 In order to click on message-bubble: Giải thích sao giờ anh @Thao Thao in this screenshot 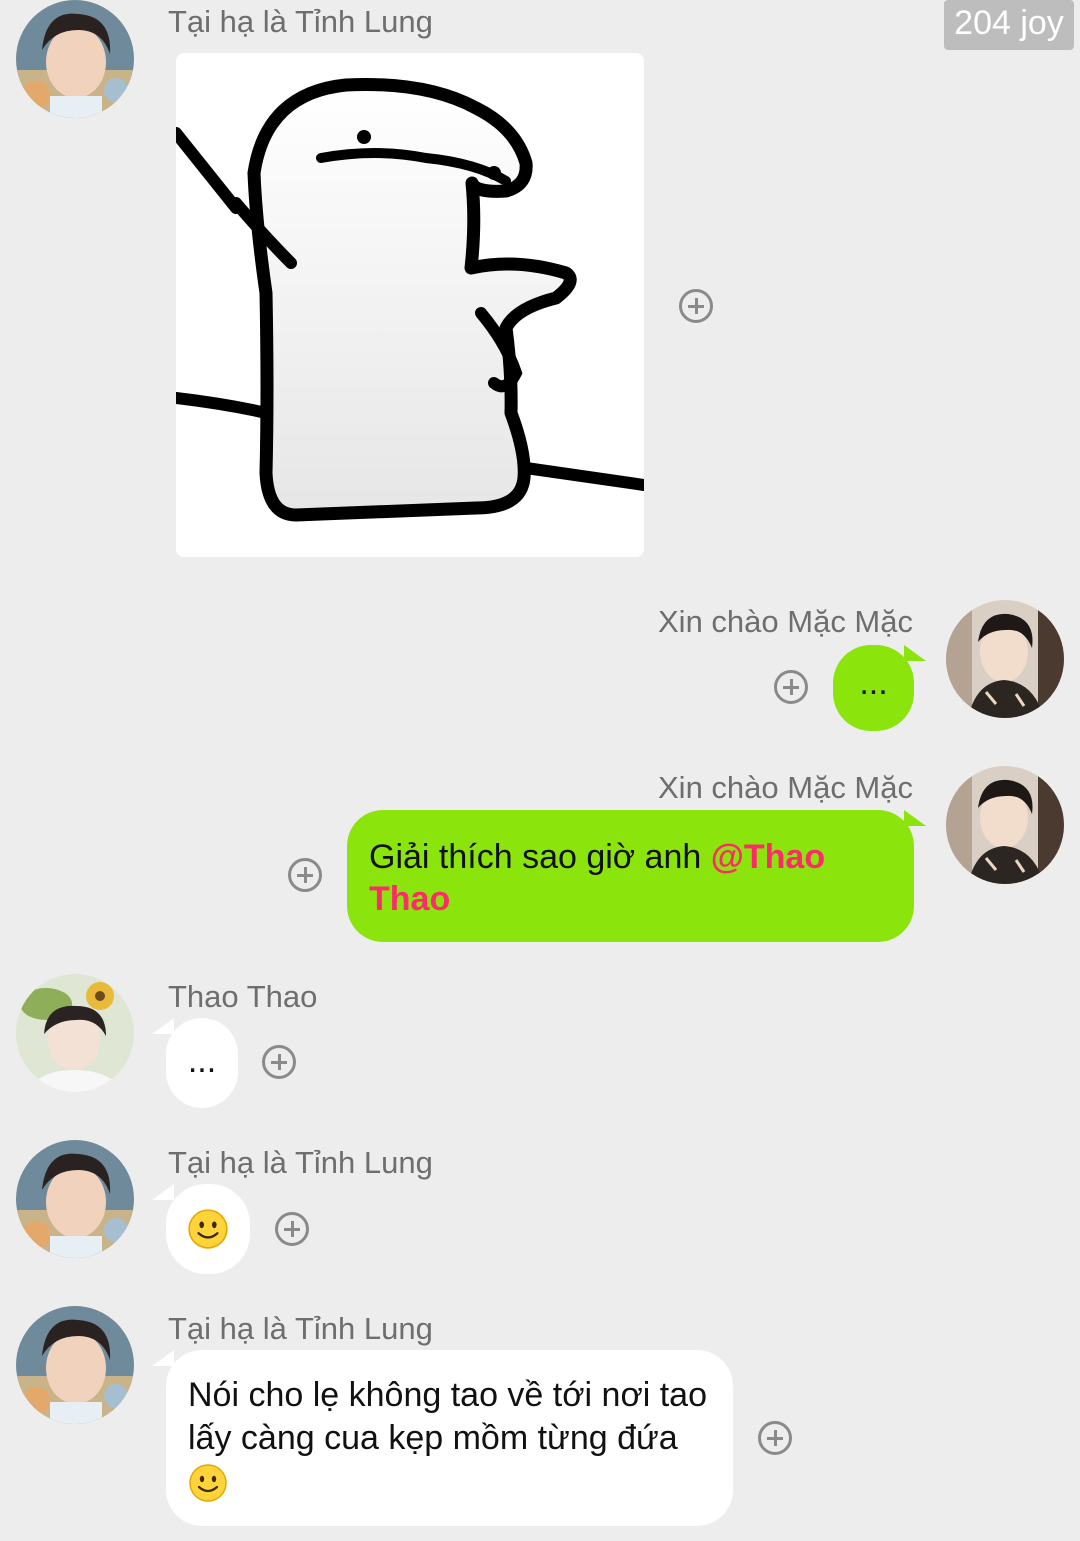, I will do `click(630, 876)`.